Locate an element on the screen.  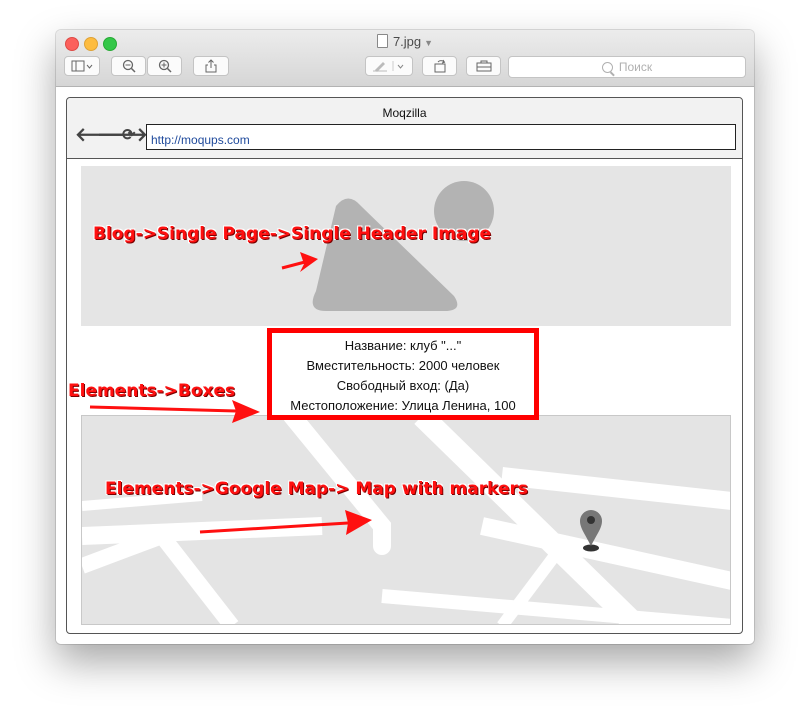
annotation-header-image: Blog->Single Page->Single Header Image is located at coordinates (292, 234).